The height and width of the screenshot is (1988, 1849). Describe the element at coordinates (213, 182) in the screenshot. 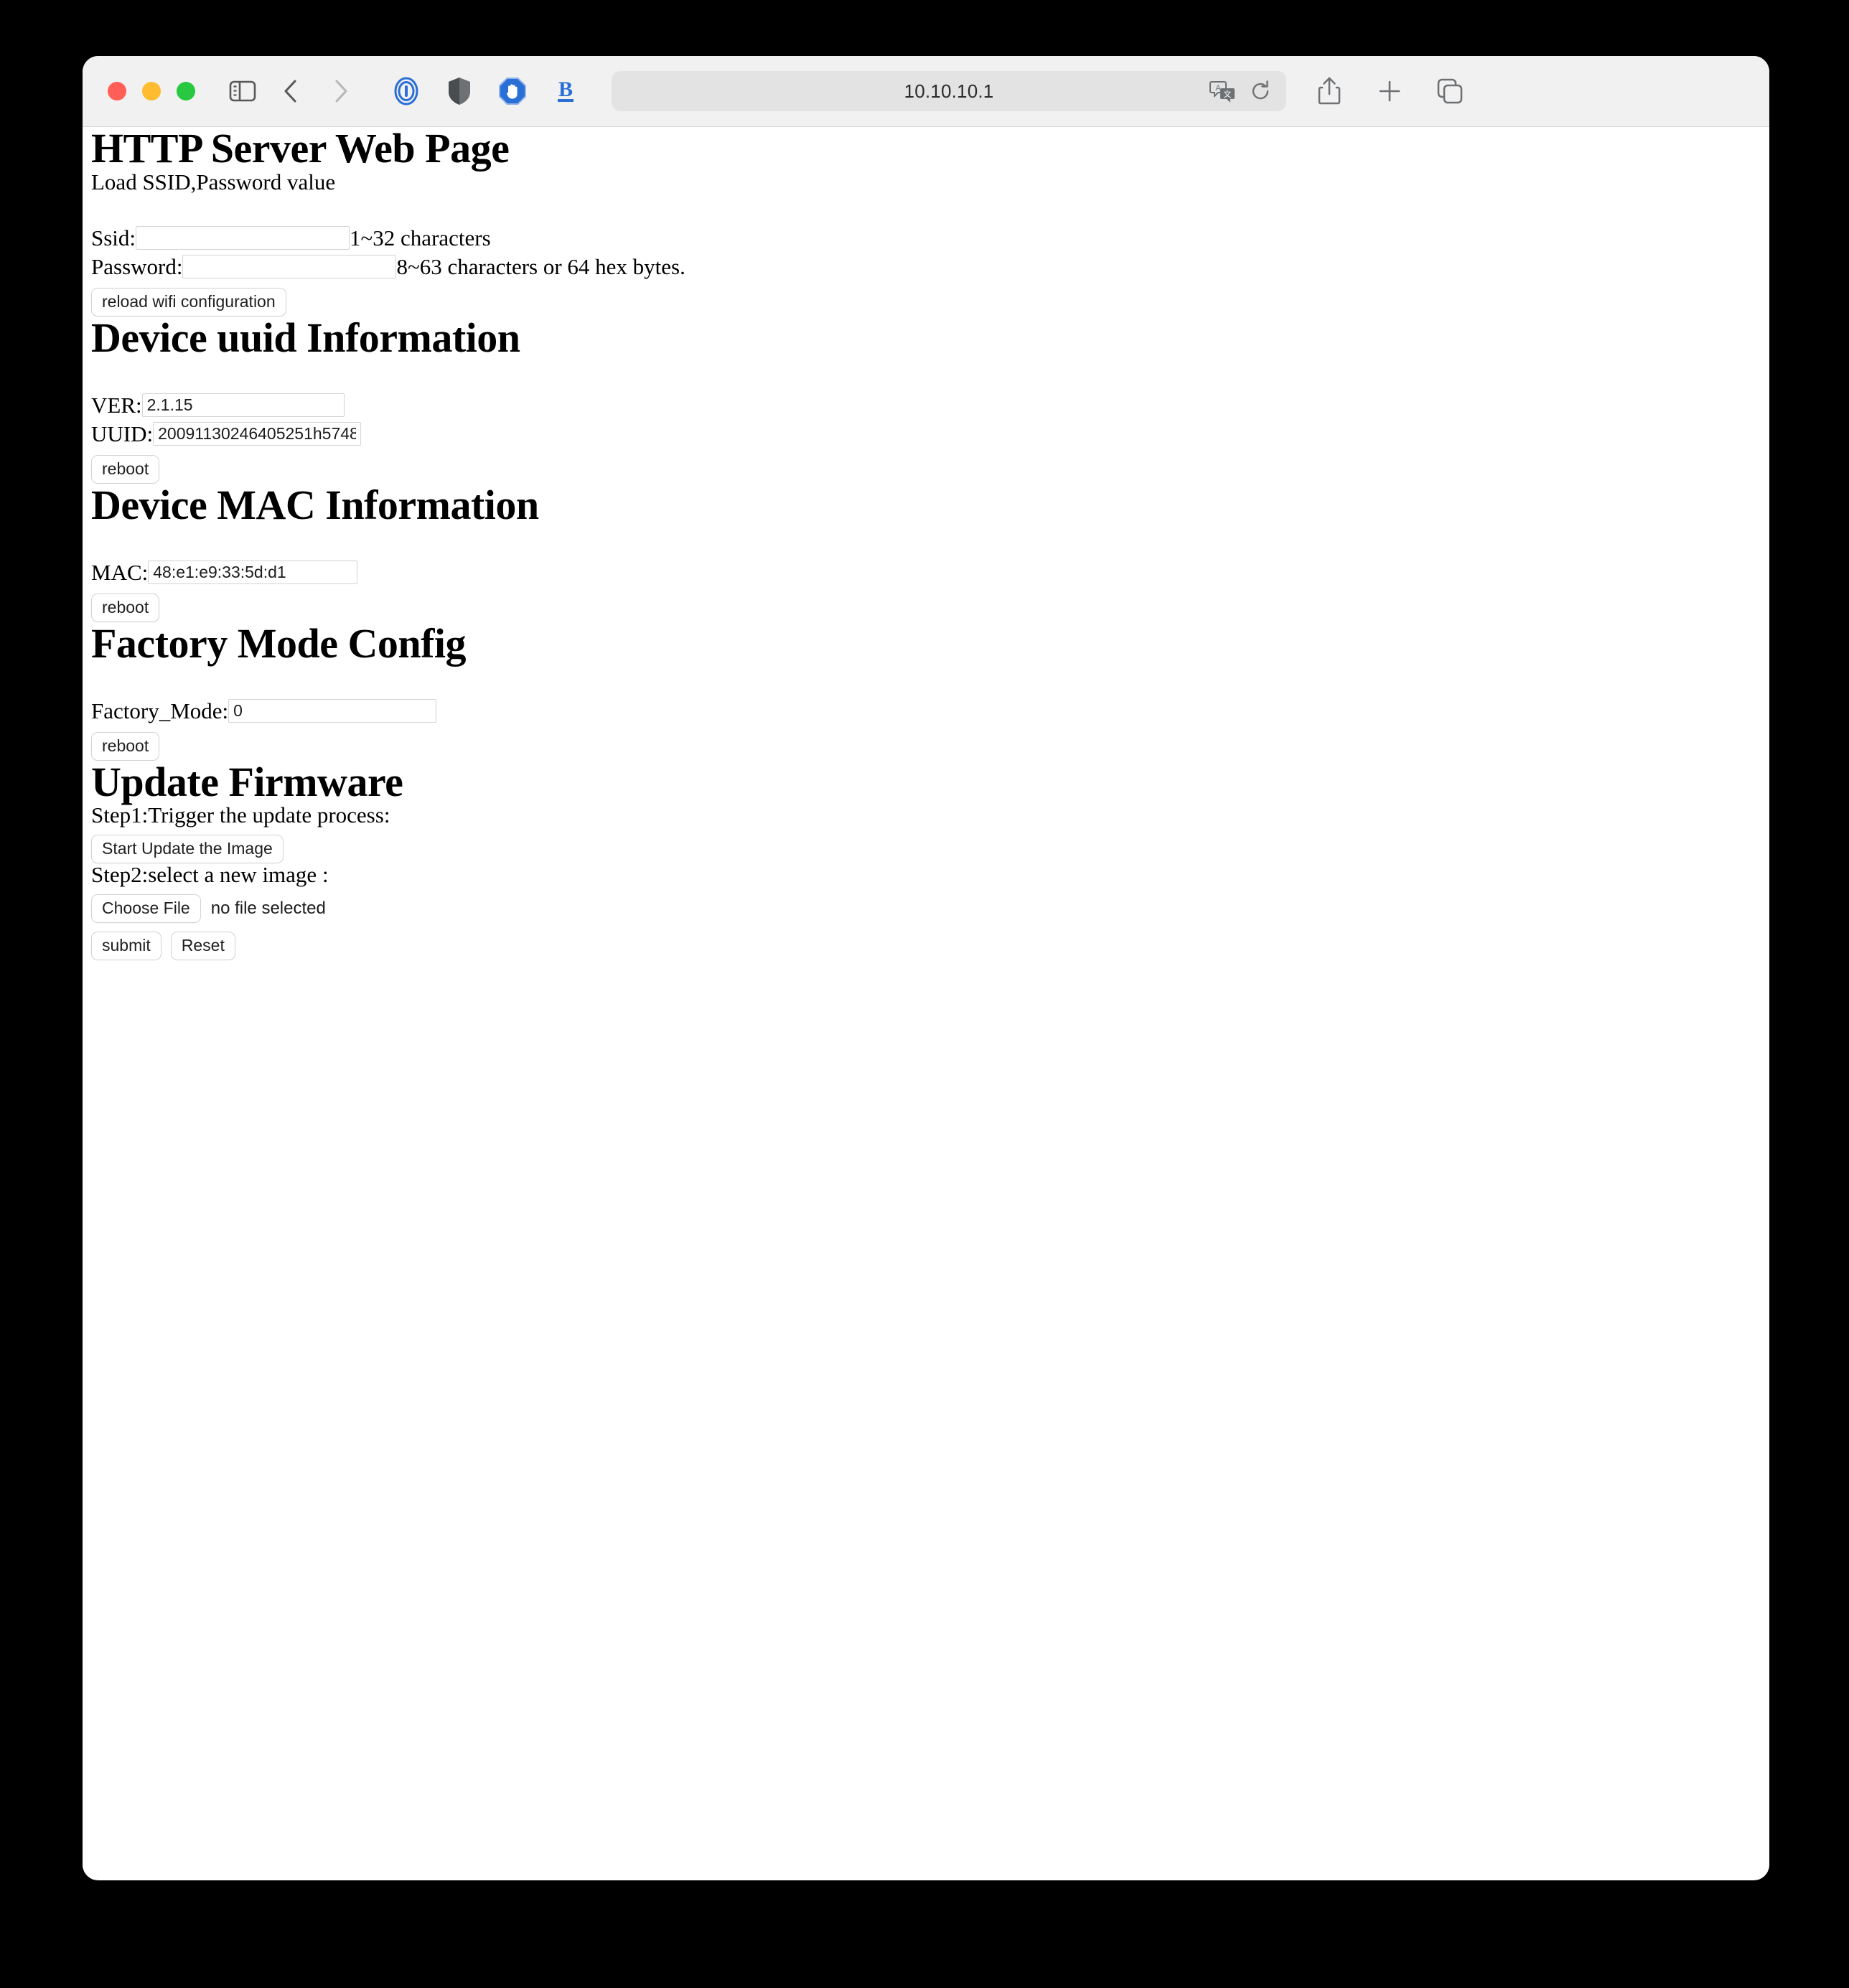

I see `wifi-intro-text: Load SSID,Password value` at that location.